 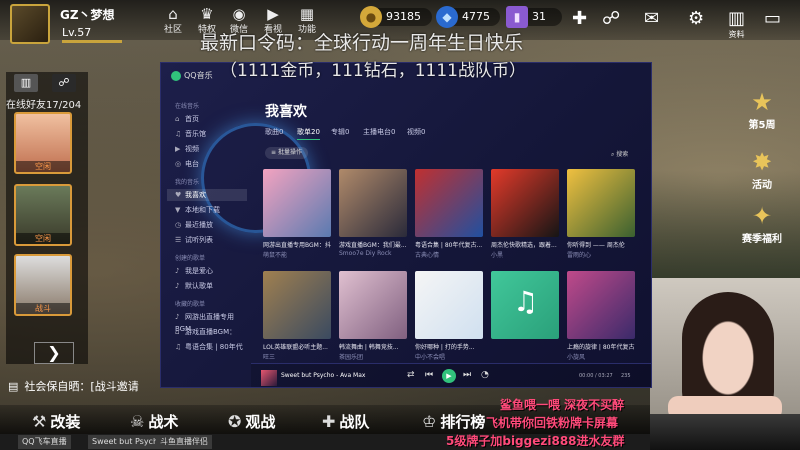 I want to click on shuffle-icon: ⇄, so click(x=411, y=375).